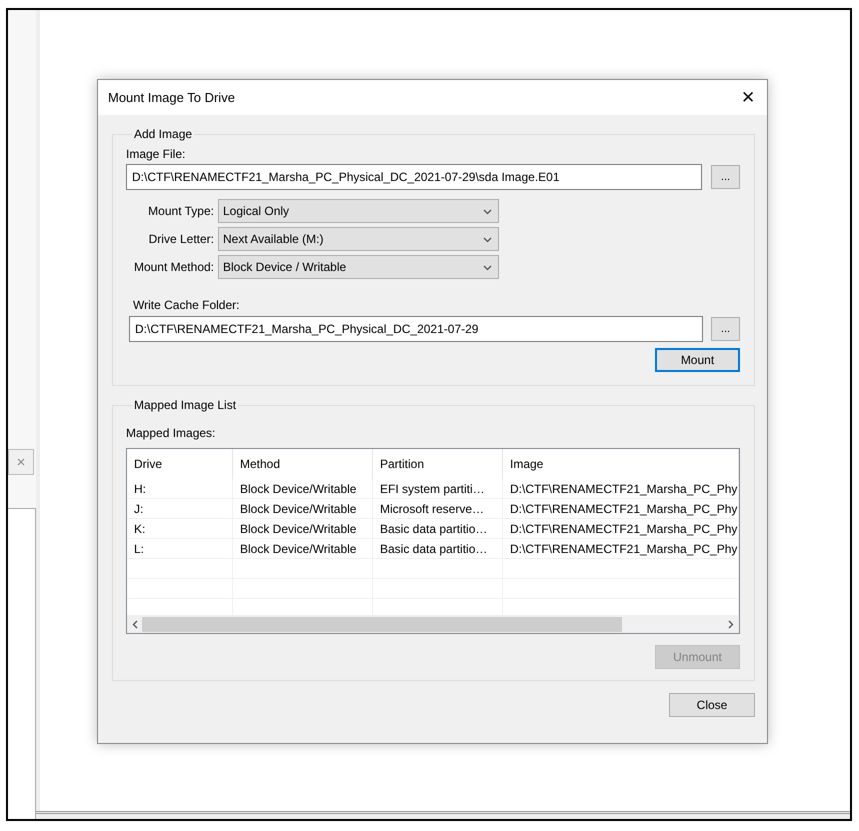 This screenshot has width=859, height=831. What do you see at coordinates (163, 134) in the screenshot?
I see `group-legend: Add Image` at bounding box center [163, 134].